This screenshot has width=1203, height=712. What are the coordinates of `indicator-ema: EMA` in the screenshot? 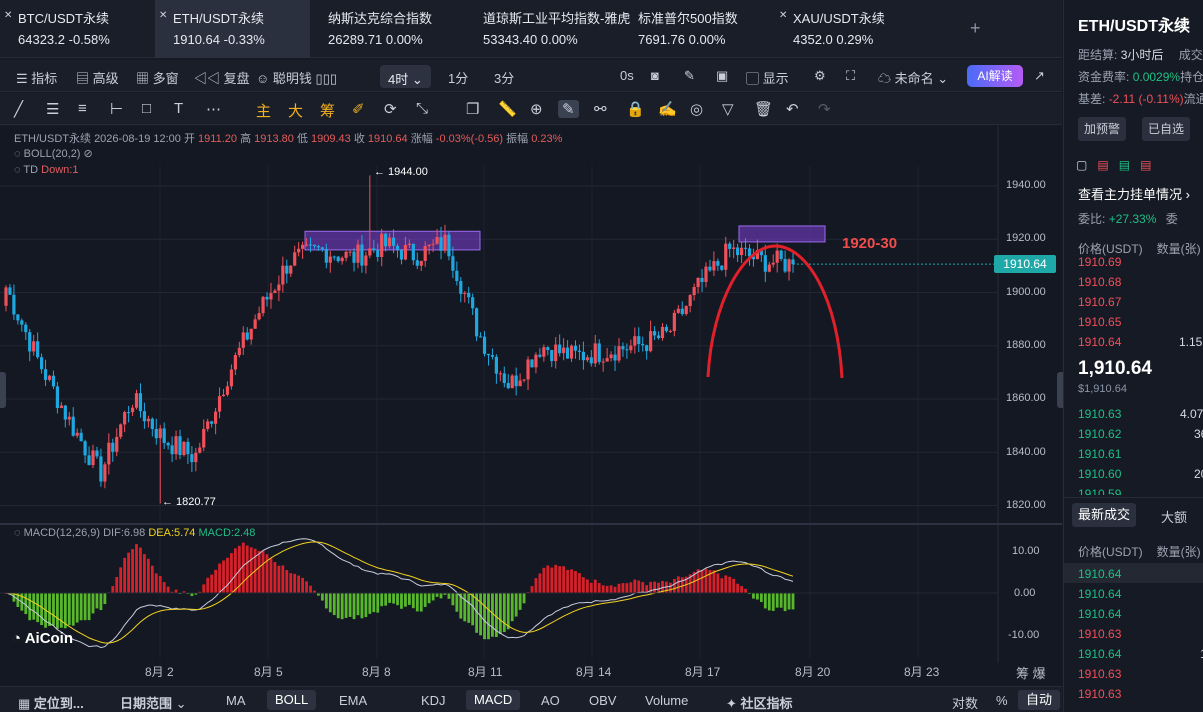 It's located at (353, 700).